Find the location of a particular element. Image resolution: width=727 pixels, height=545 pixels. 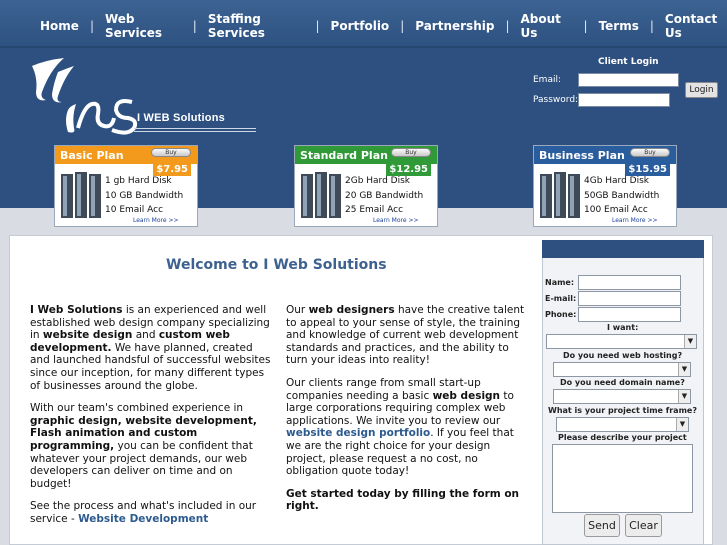

plan-feature: 10 Email Acc is located at coordinates (134, 210).